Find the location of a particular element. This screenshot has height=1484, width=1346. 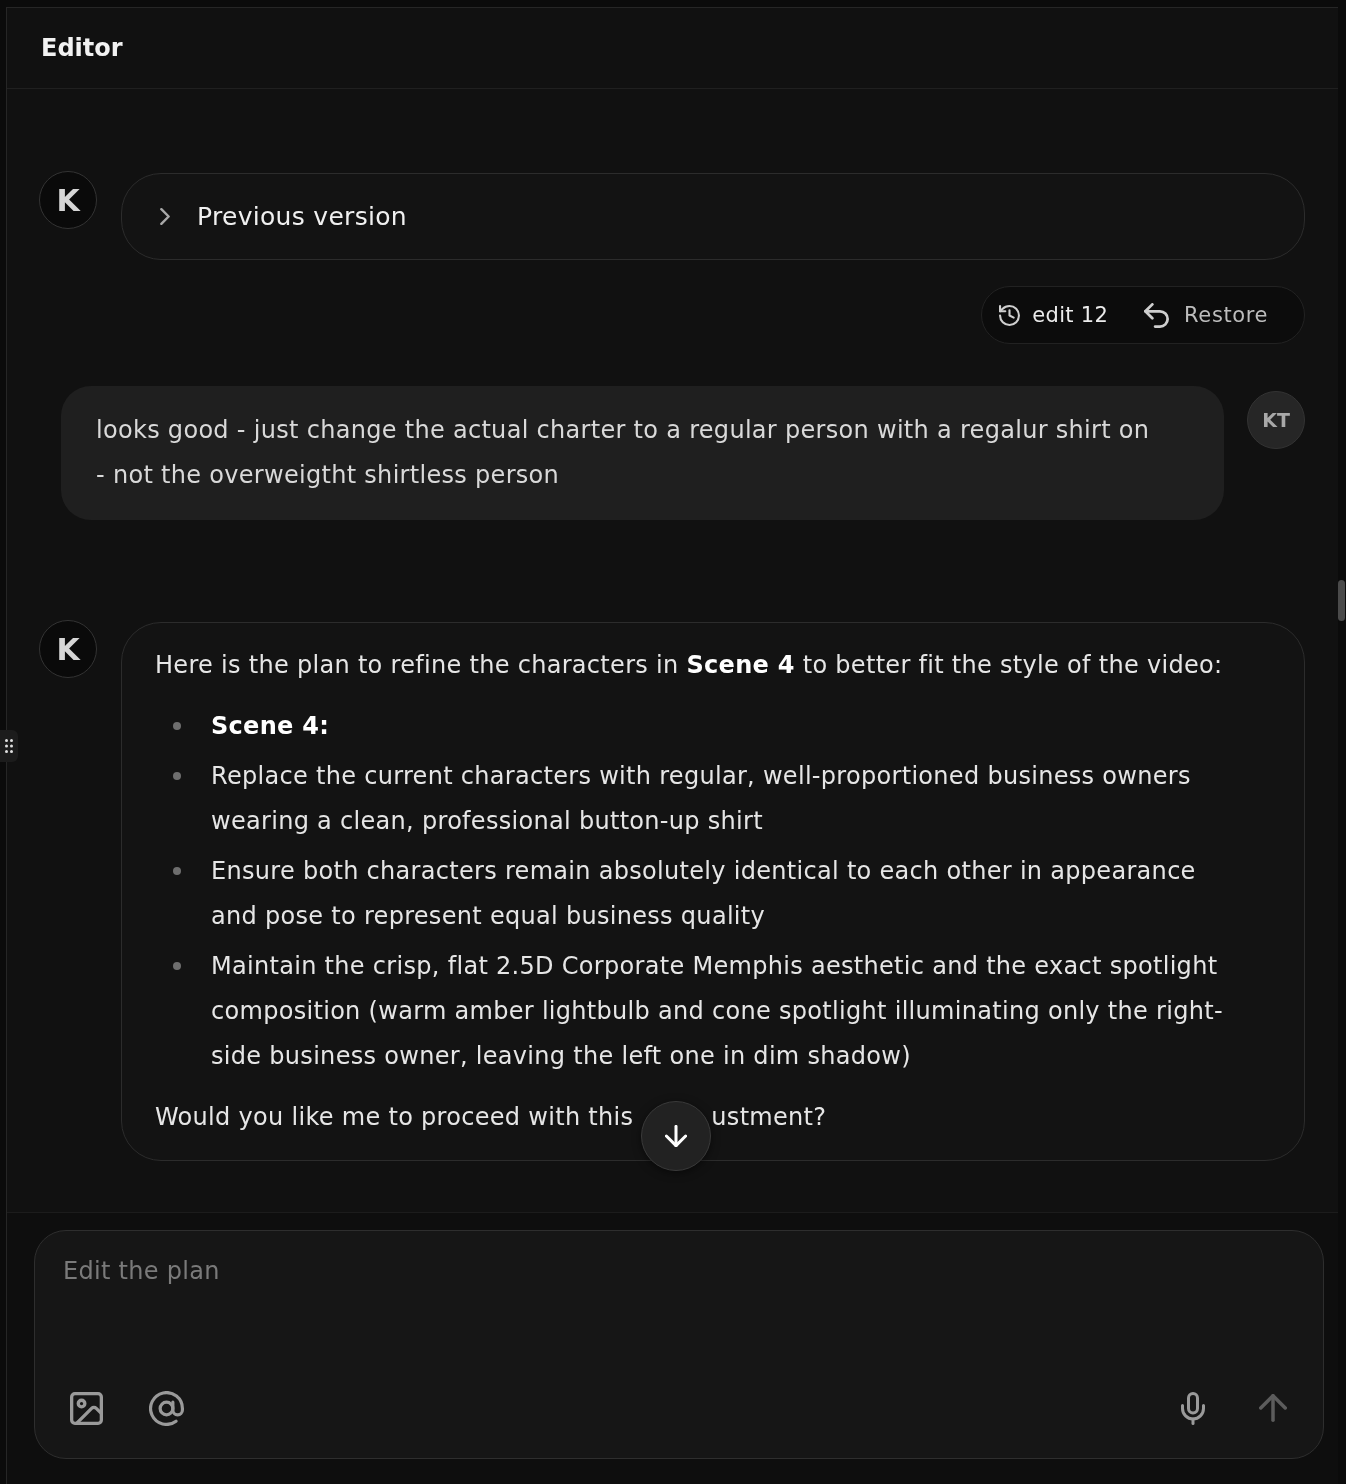

microphone-icon is located at coordinates (1193, 1408).